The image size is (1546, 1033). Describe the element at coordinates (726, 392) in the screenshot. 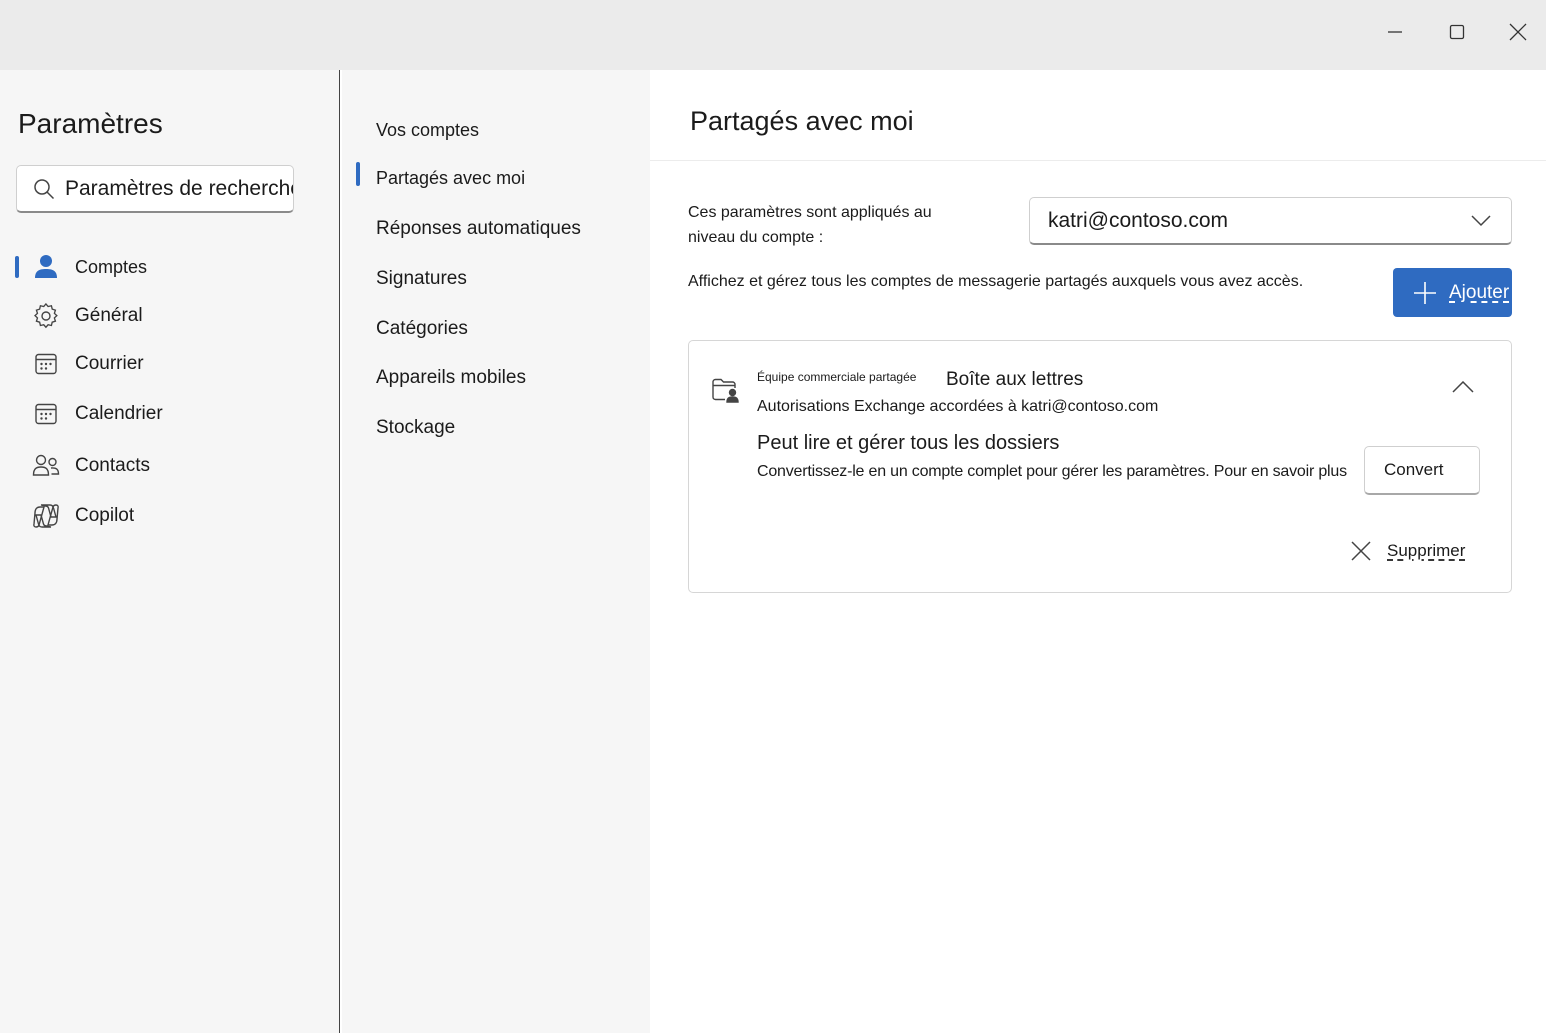

I see `shared-folder-icon` at that location.